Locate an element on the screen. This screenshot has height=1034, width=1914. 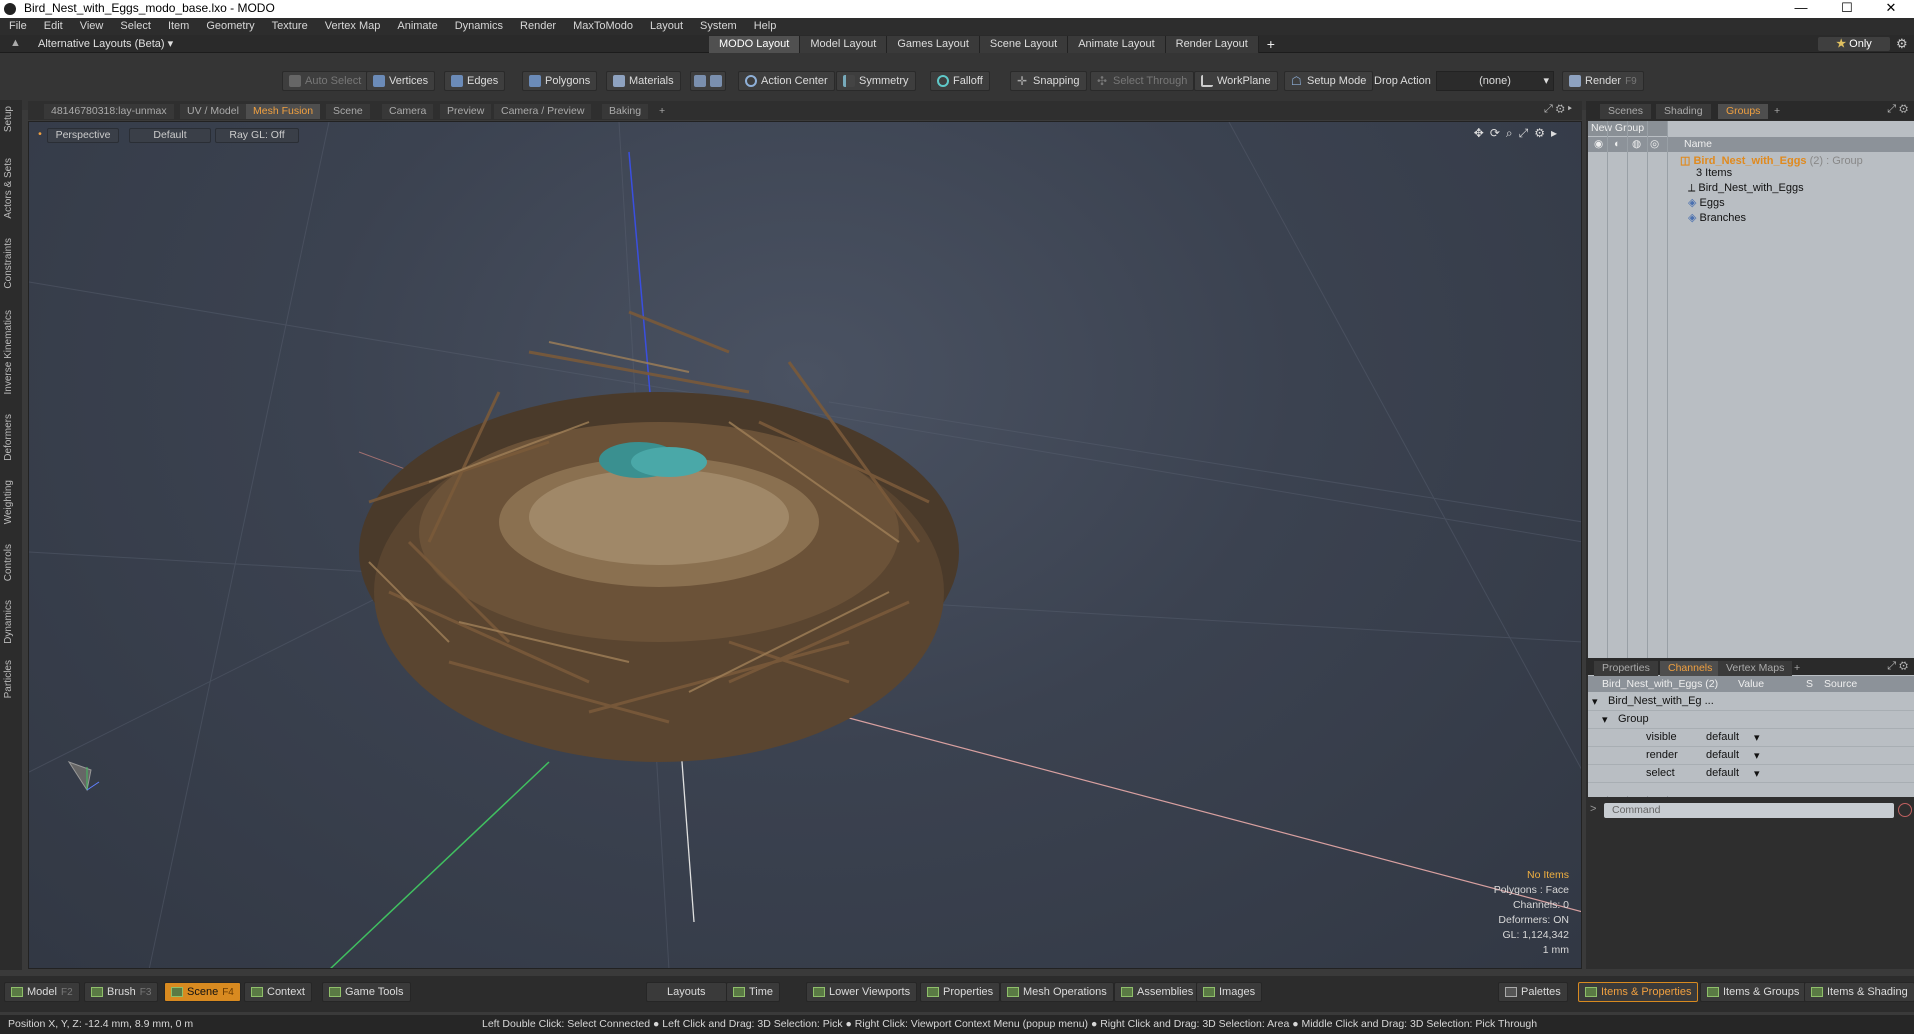
table-row: select default ▾ is located at coordinates (1751, 774).